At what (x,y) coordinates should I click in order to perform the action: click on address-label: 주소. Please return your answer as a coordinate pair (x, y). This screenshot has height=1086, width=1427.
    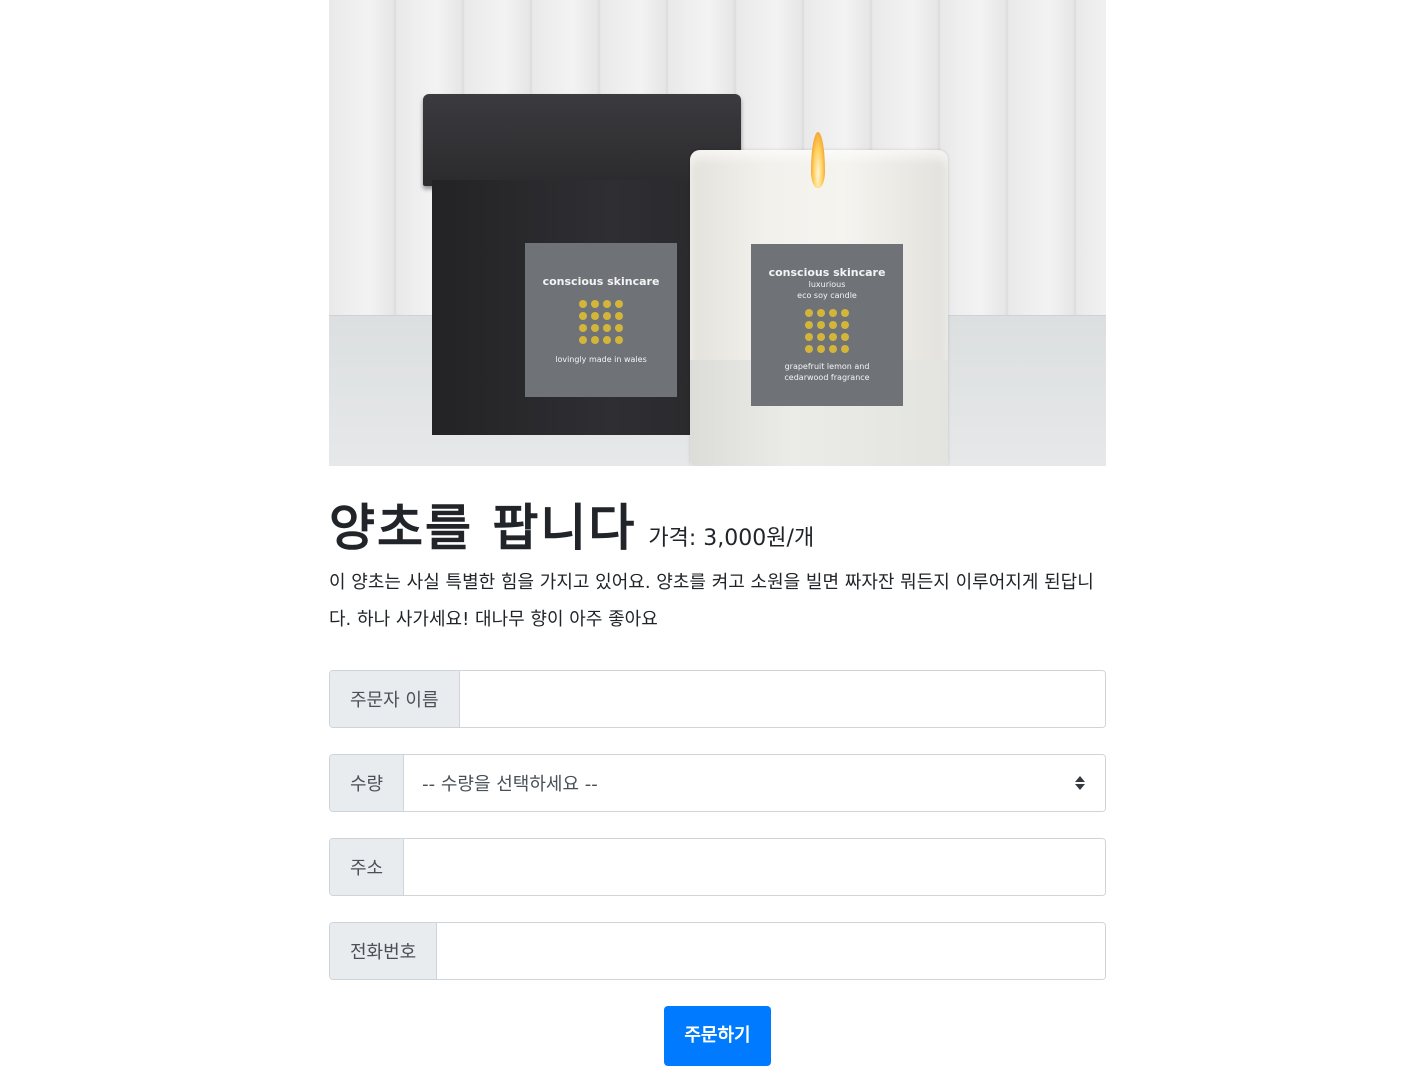
    Looking at the image, I should click on (367, 867).